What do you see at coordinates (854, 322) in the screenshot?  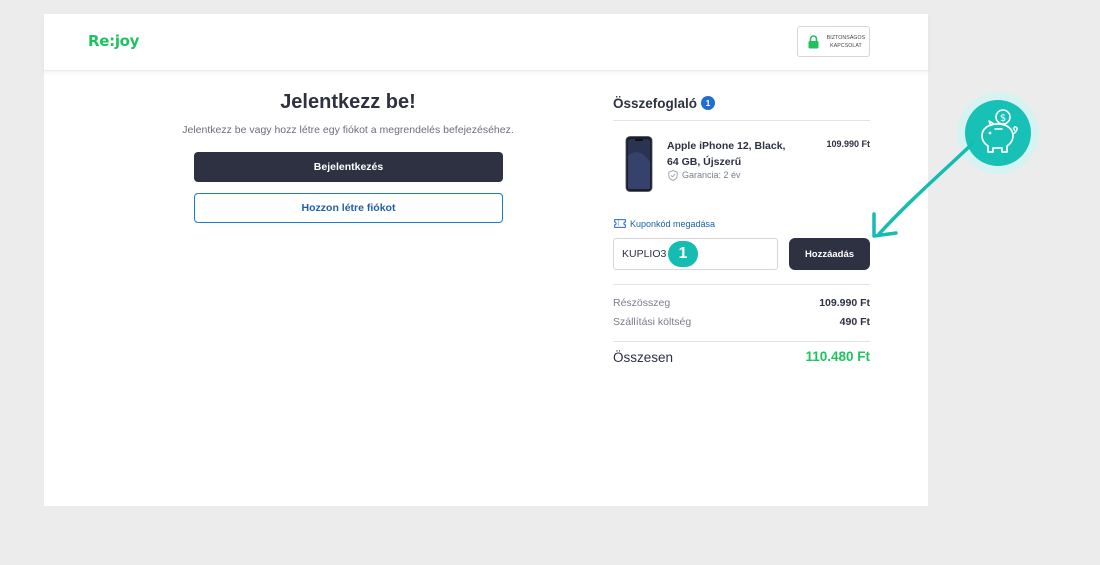 I see `shipping-value: 490 Ft` at bounding box center [854, 322].